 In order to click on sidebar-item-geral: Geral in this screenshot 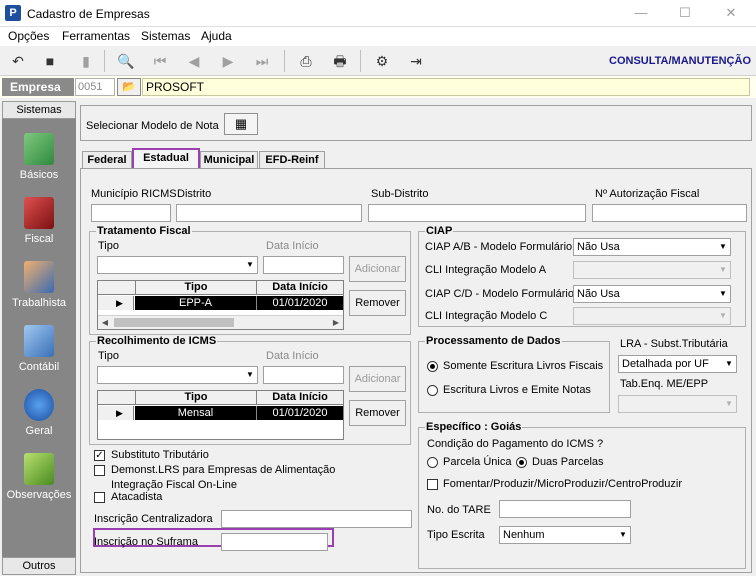, I will do `click(39, 416)`.